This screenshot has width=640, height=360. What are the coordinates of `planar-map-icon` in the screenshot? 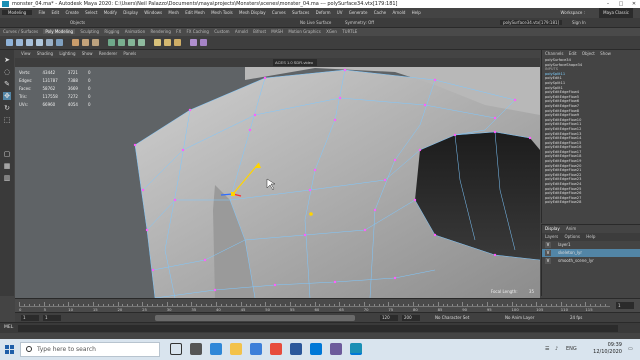 It's located at (203, 42).